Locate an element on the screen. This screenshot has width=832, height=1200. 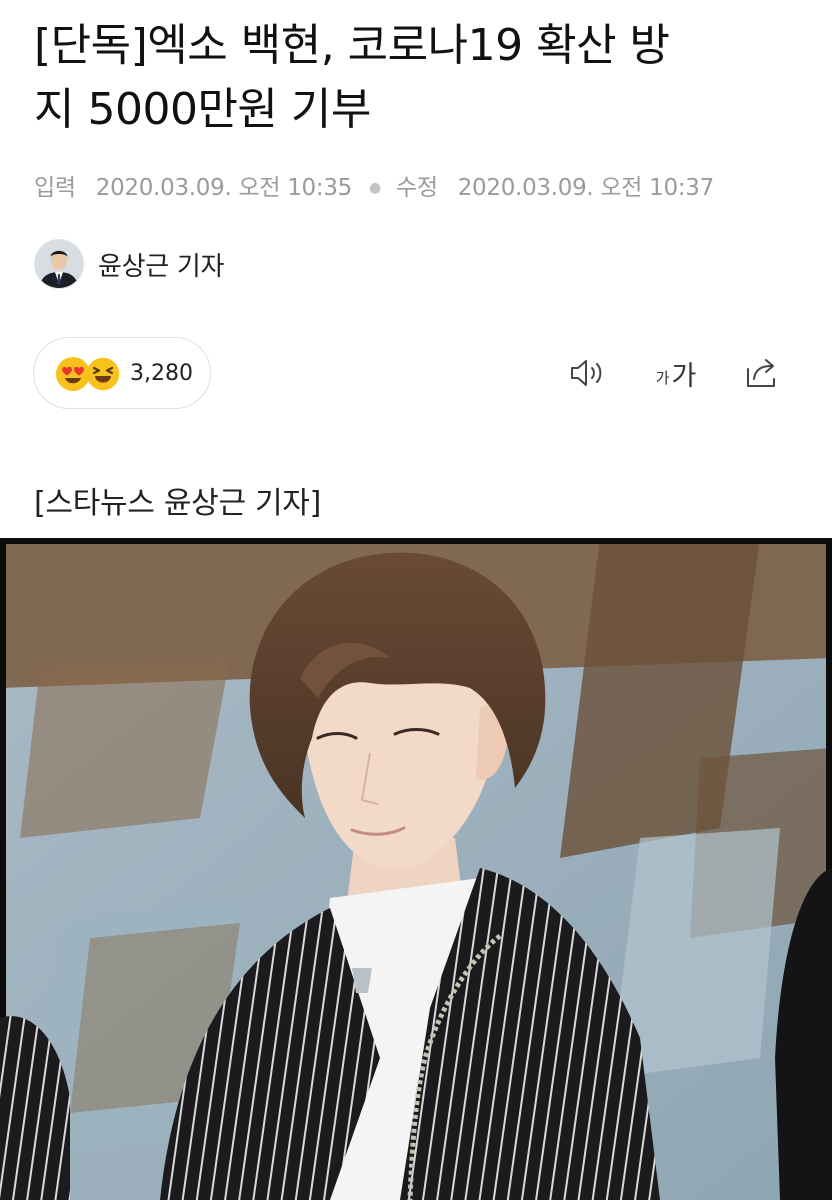
reporter-byline: 윤상근 기자 is located at coordinates (129, 264).